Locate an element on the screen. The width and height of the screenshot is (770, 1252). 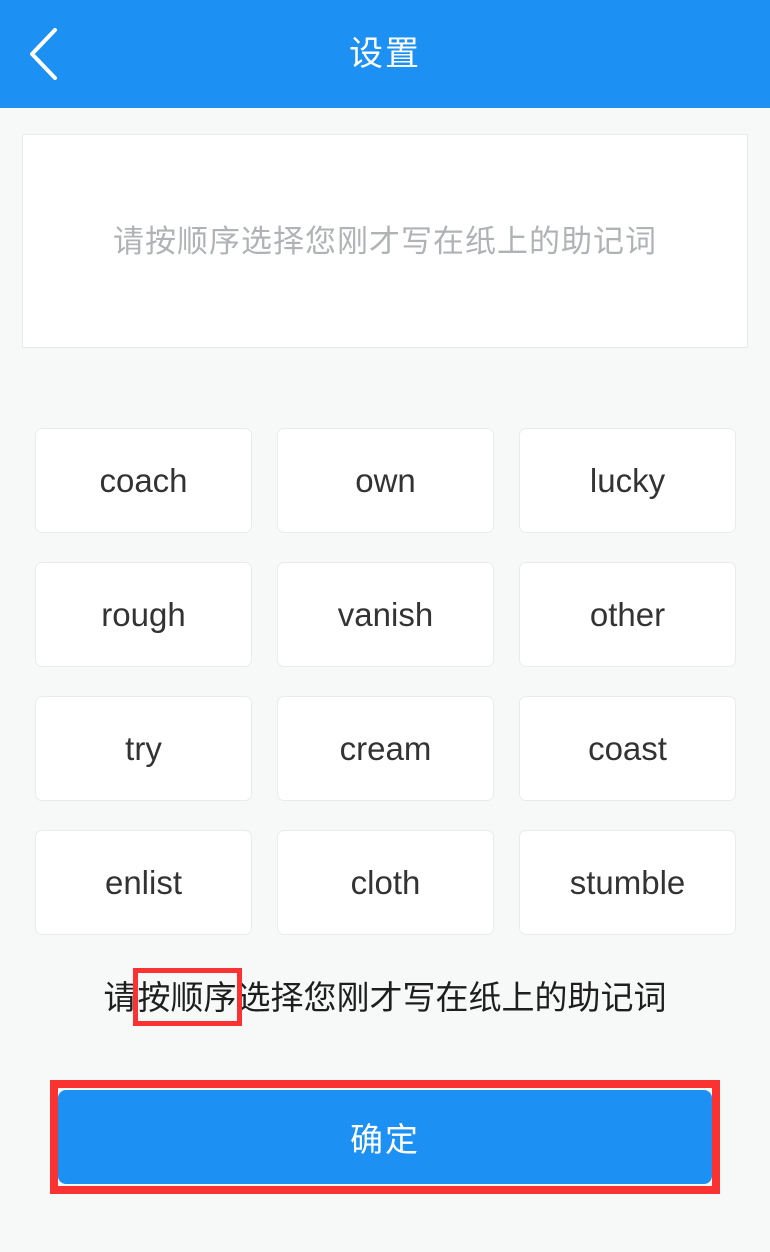
word-card: cloth is located at coordinates (385, 882).